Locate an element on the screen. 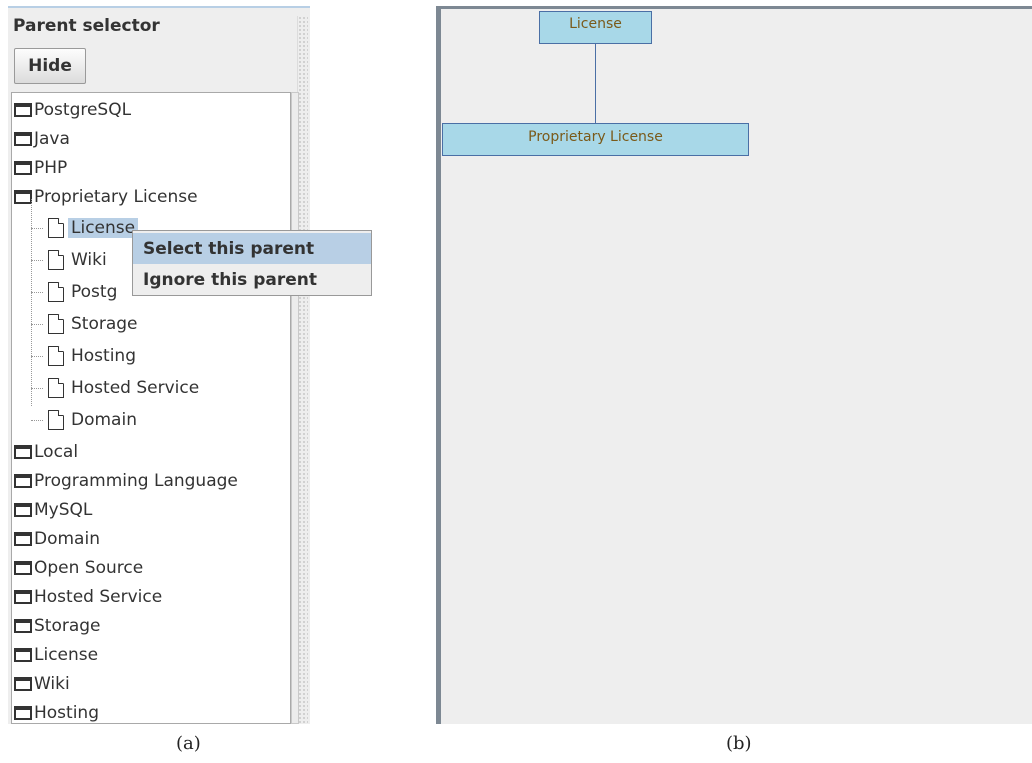 This screenshot has width=1032, height=763. tree-folder-item-expanded: Proprietary License is located at coordinates (106, 197).